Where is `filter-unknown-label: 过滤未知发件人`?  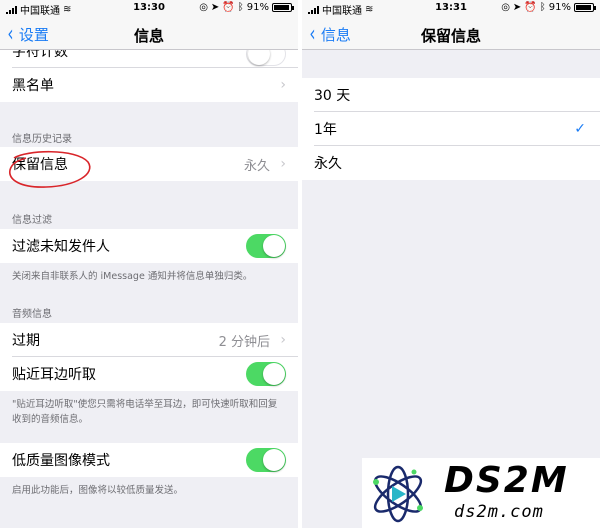 filter-unknown-label: 过滤未知发件人 is located at coordinates (61, 247).